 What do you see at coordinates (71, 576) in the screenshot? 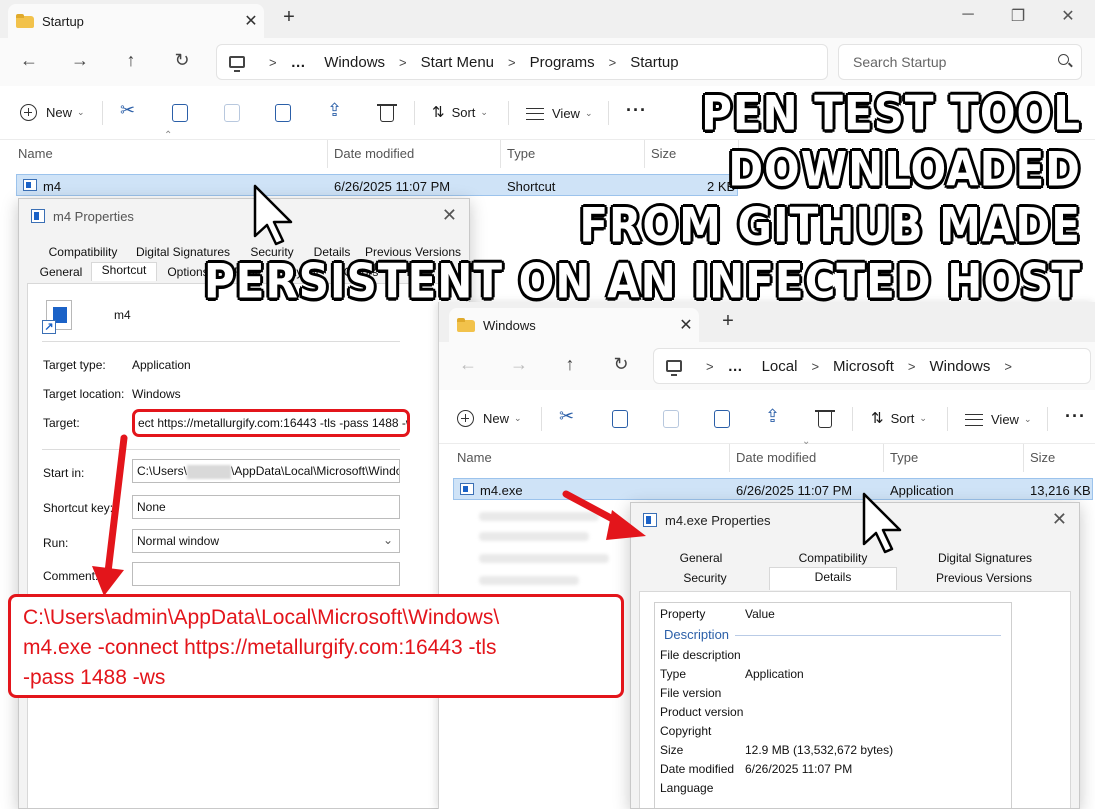
I see `comment-label: Comment:` at bounding box center [71, 576].